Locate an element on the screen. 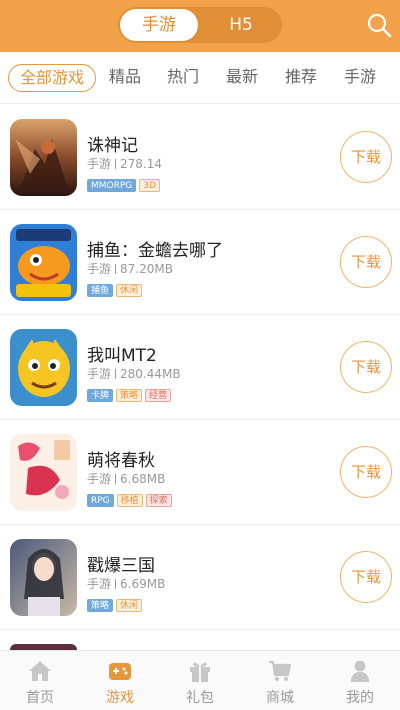 This screenshot has height=710, width=400. game-row: 我叫MT2 手游 280.44MB 卡牌 策略 经营 下载 is located at coordinates (200, 367).